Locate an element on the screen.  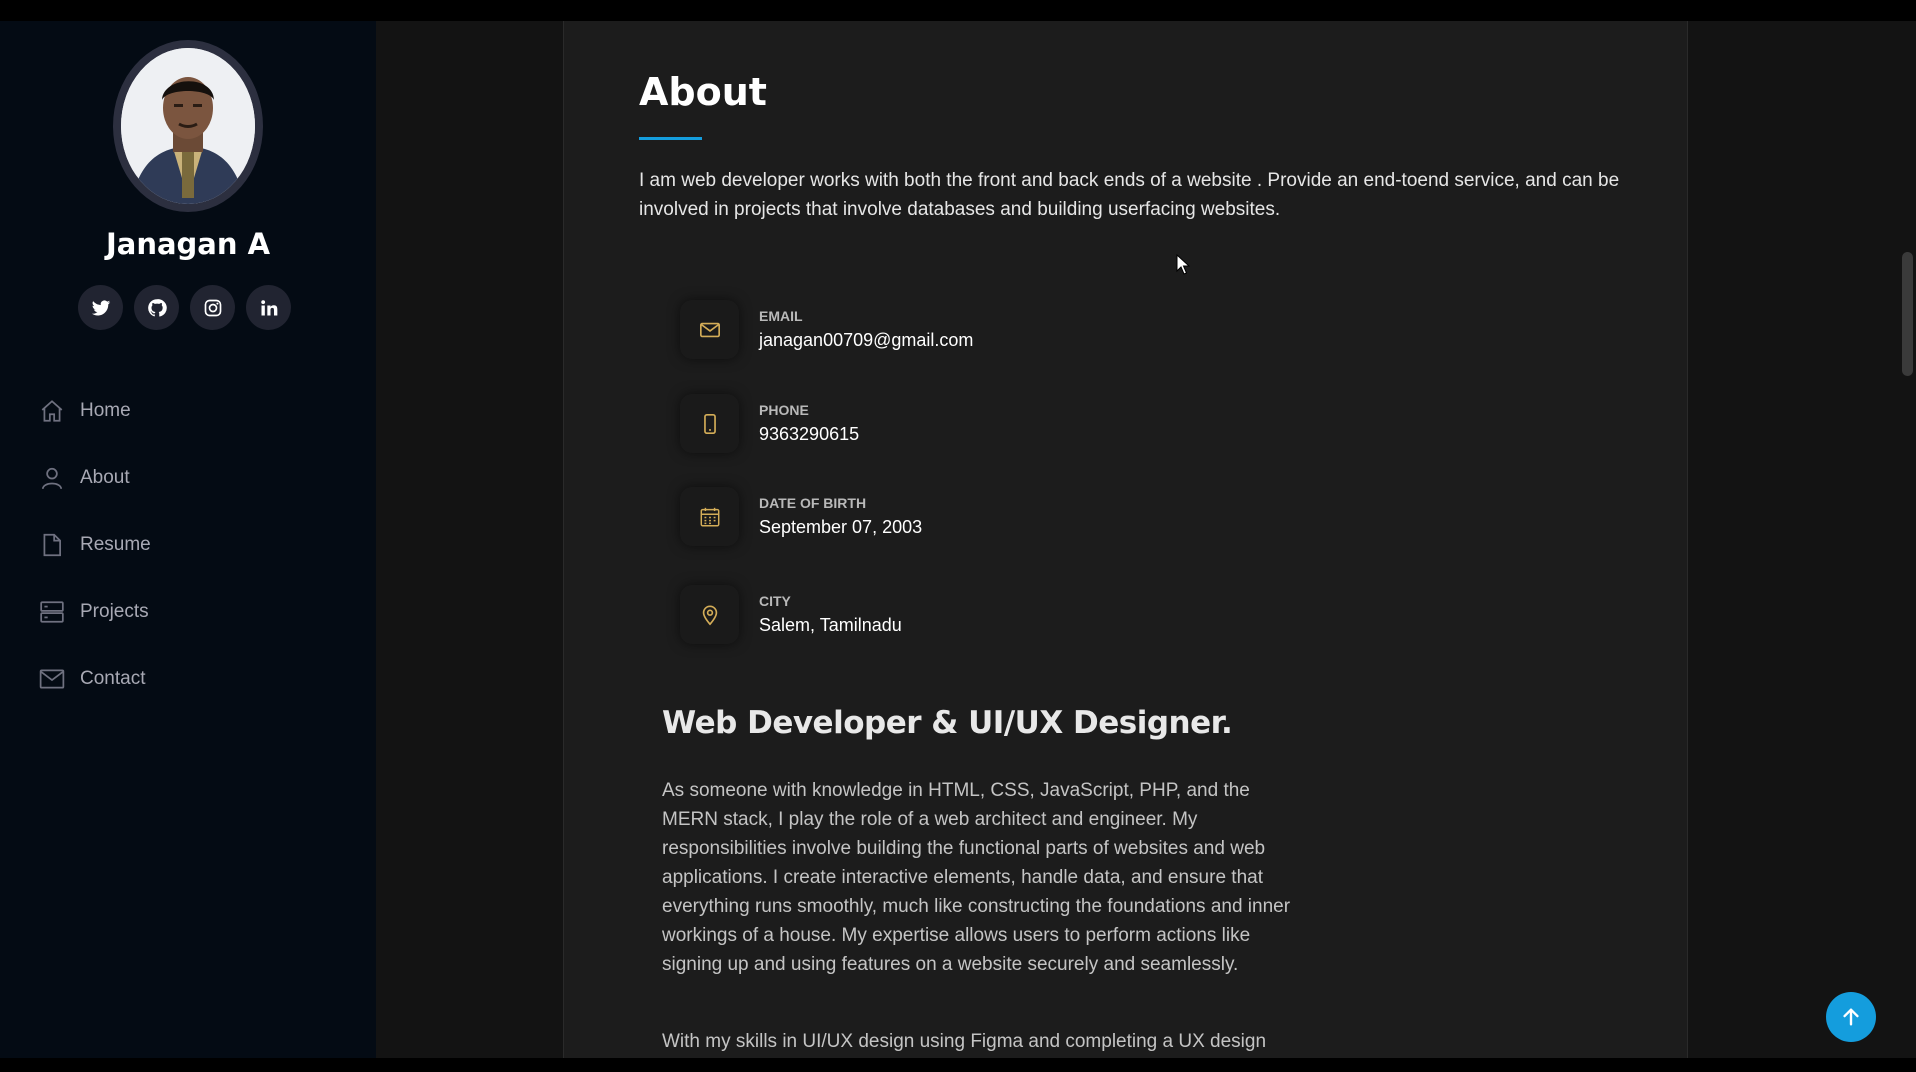
dob-value: September 07, 2003 is located at coordinates (841, 527).